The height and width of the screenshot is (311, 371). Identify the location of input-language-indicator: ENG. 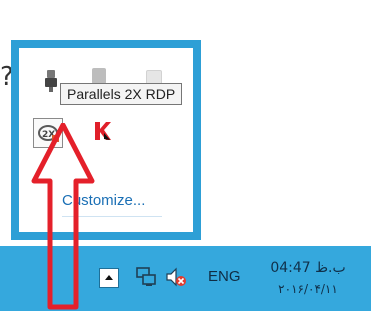
(224, 276).